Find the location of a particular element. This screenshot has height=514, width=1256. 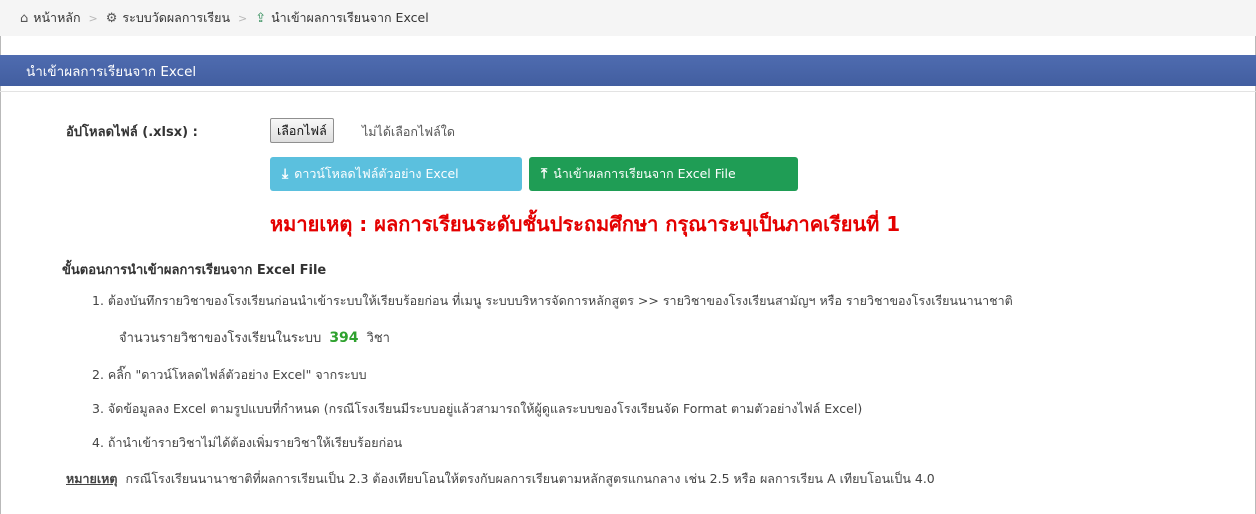

download-icon: ⤓ is located at coordinates (285, 174).